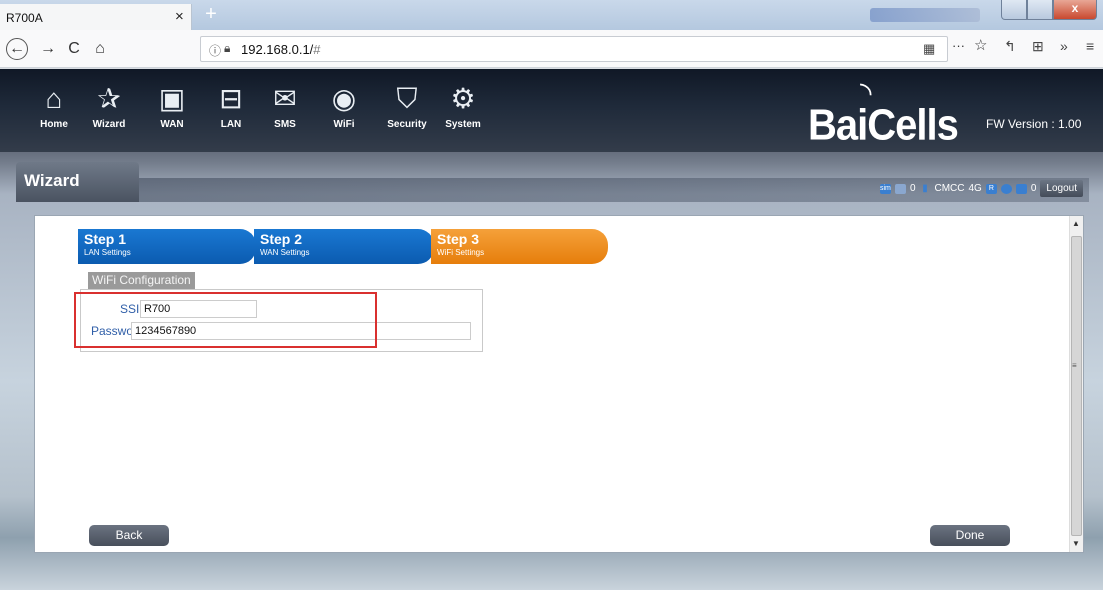  I want to click on globe-icon, so click(1006, 188).